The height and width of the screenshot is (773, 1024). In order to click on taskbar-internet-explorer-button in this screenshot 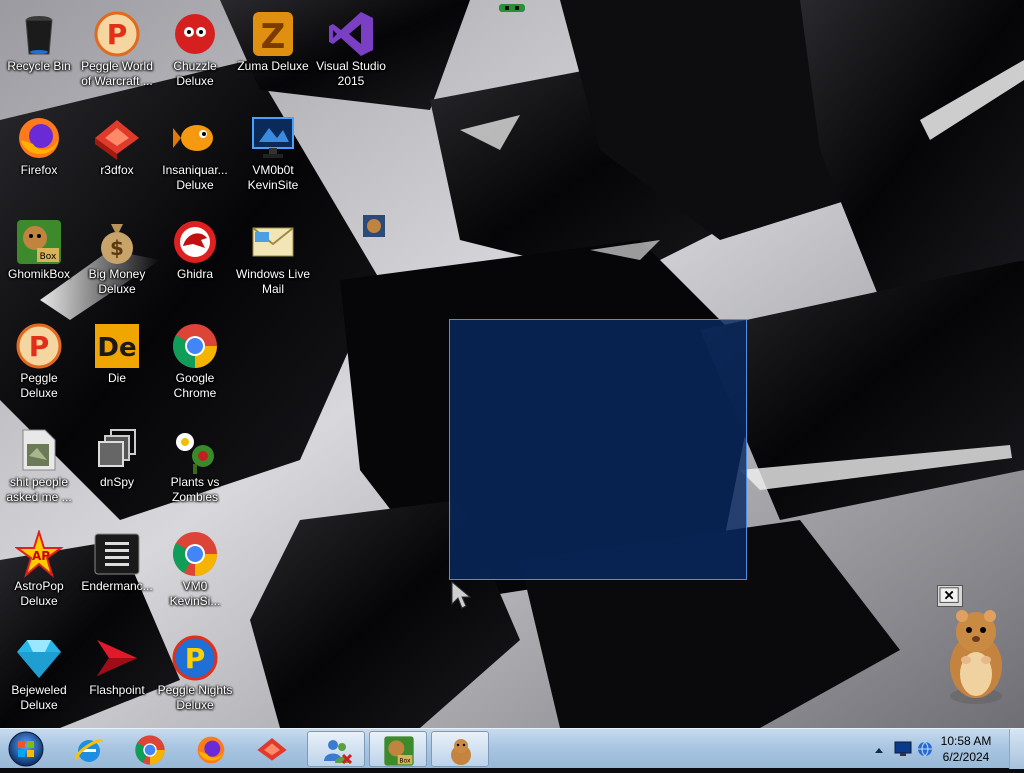, I will do `click(89, 749)`.